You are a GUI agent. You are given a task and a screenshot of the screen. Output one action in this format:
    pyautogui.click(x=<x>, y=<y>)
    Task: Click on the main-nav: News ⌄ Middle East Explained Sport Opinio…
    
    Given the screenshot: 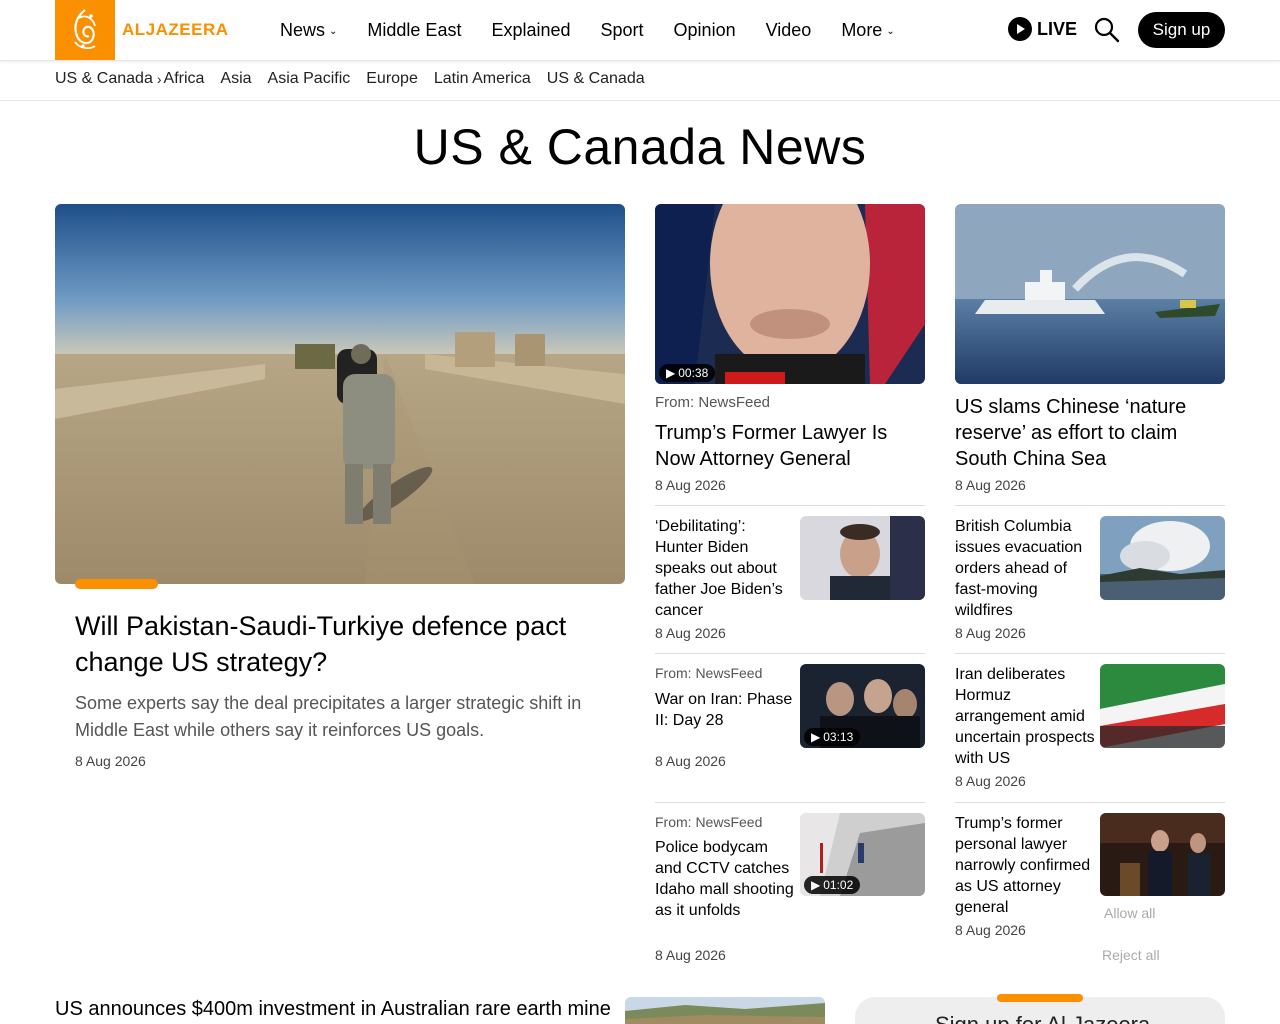 What is the action you would take?
    pyautogui.click(x=602, y=30)
    